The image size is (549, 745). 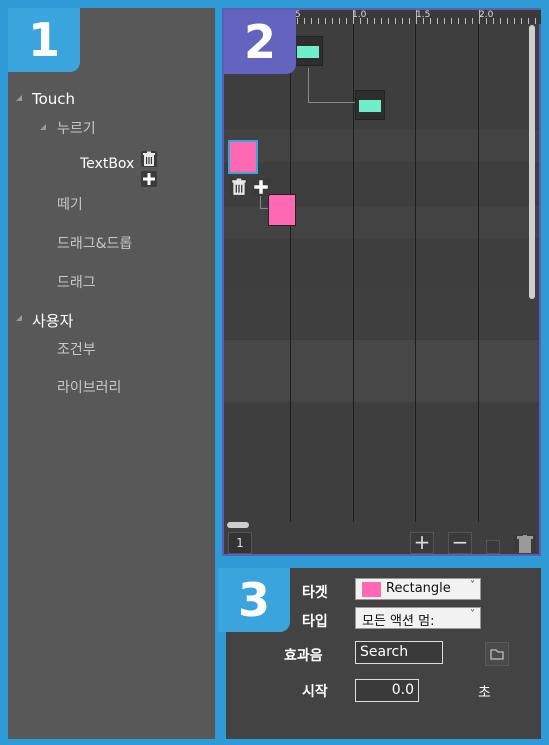 I want to click on horizontal-scrollbar, so click(x=238, y=525).